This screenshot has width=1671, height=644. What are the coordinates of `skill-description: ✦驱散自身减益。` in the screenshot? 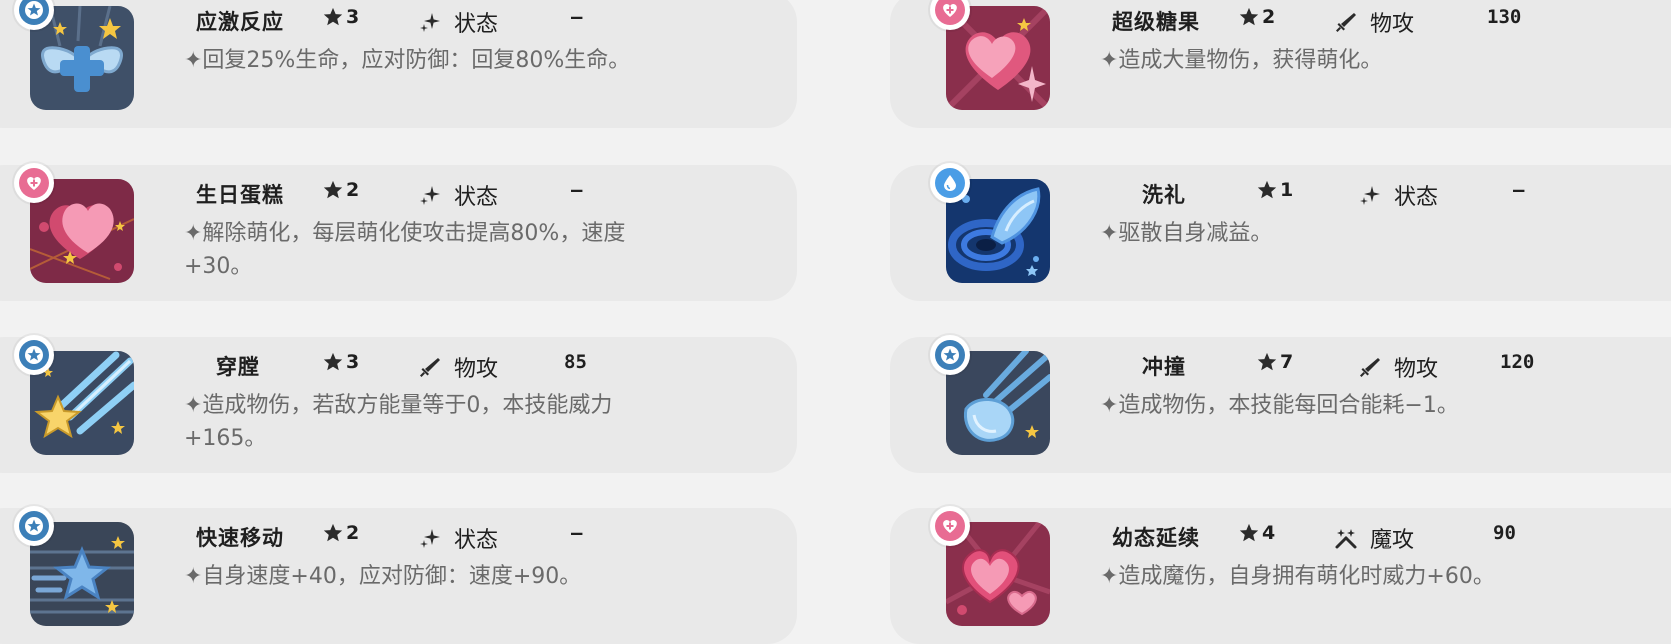 It's located at (1186, 233).